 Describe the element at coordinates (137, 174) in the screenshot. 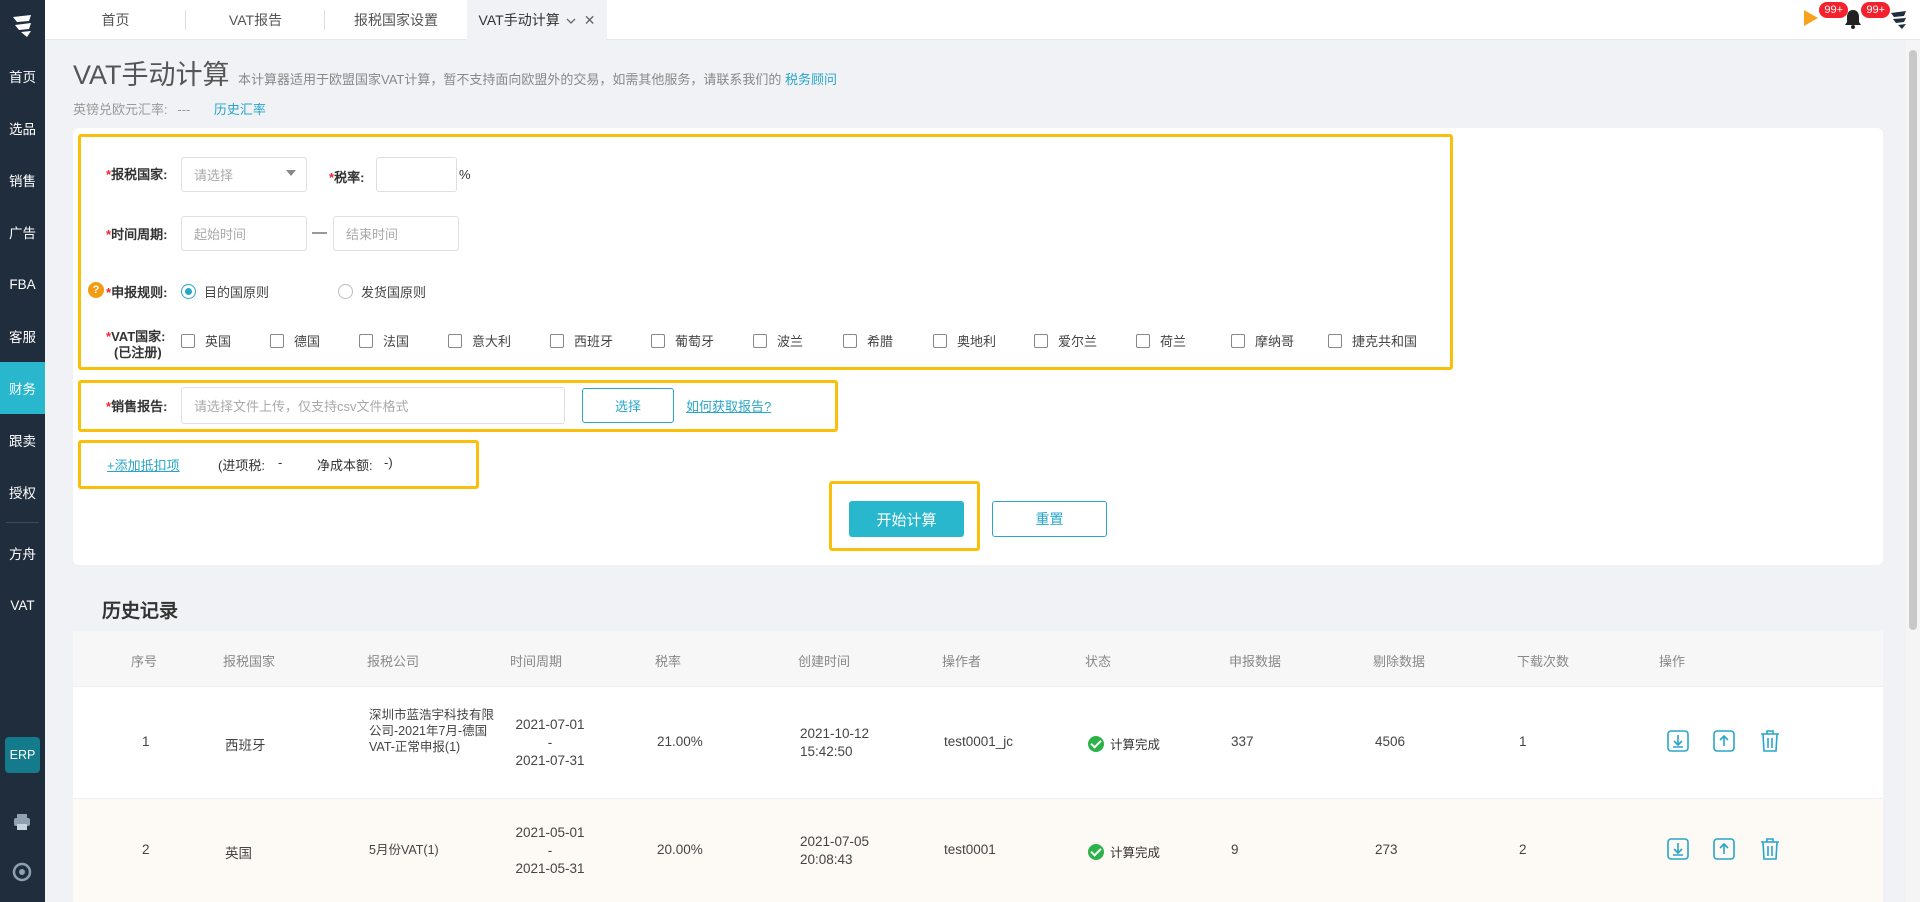

I see `country-label: *报税国家:` at that location.